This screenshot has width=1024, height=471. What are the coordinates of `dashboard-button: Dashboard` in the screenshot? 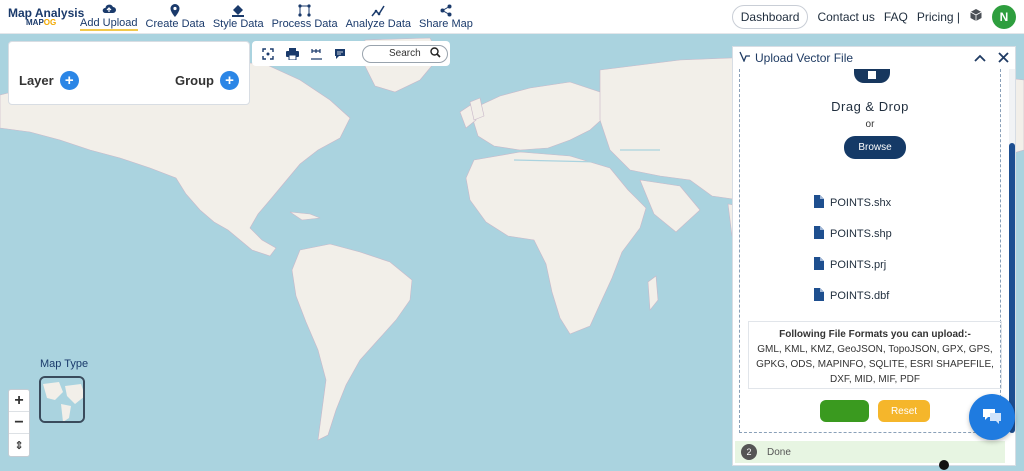 It's located at (770, 16).